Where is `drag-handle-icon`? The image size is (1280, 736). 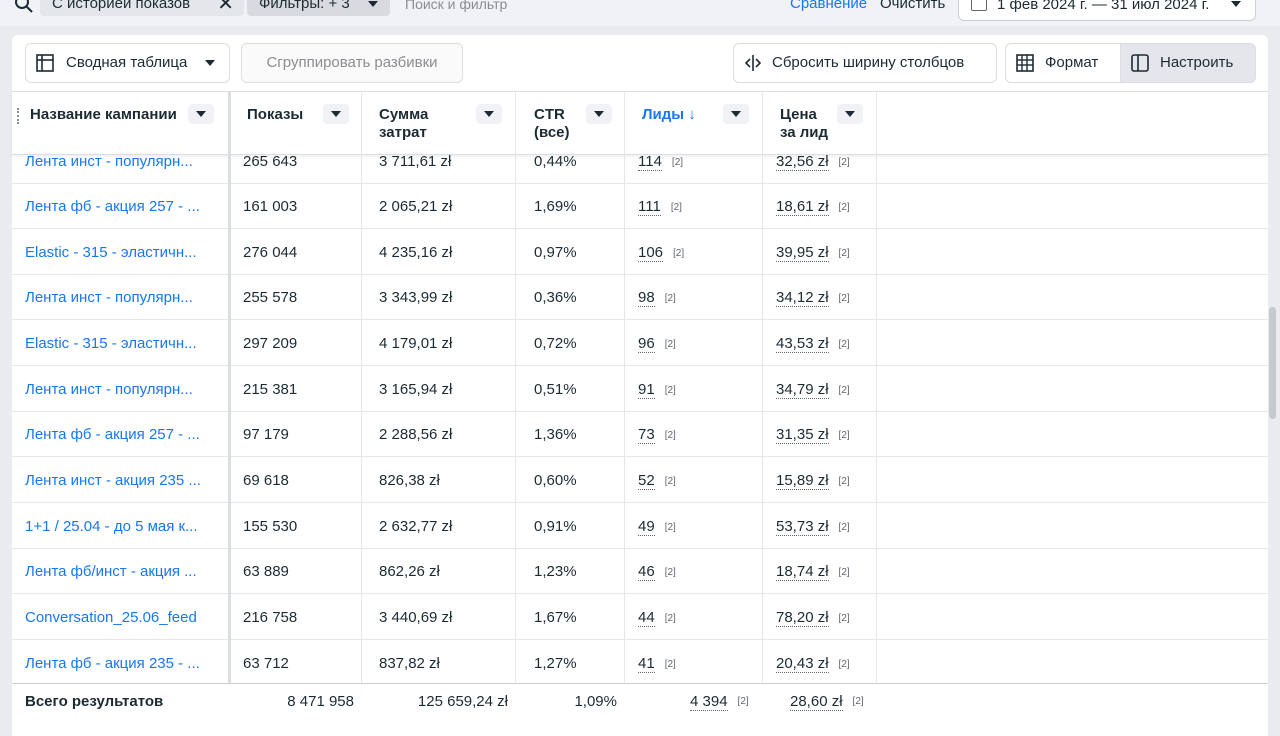
drag-handle-icon is located at coordinates (19, 116).